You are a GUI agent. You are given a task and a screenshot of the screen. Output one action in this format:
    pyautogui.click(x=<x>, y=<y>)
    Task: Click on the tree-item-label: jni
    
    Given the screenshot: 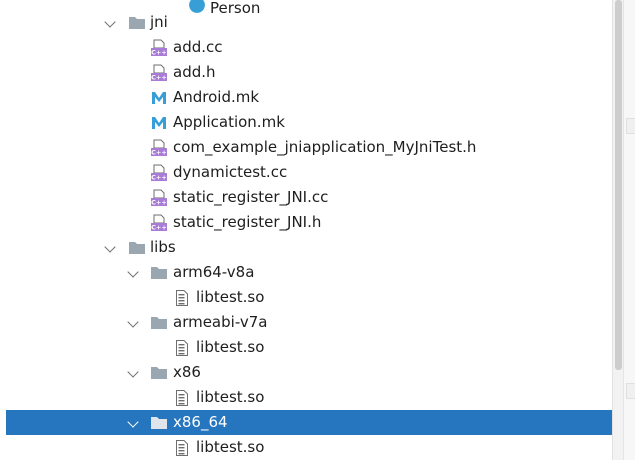 What is the action you would take?
    pyautogui.click(x=159, y=22)
    